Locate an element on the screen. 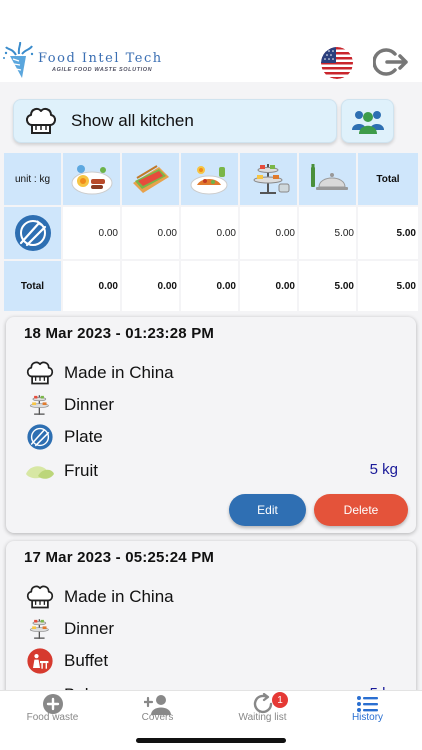 This screenshot has width=422, height=750. total-value-2: 0.00 is located at coordinates (150, 286).